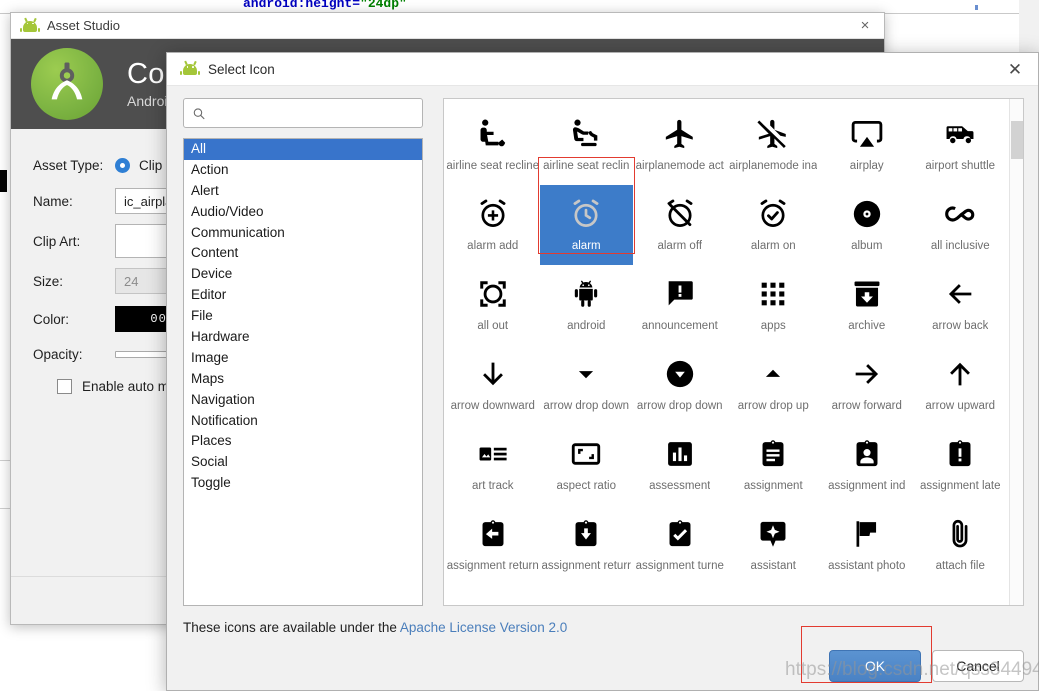 This screenshot has height=691, width=1039. What do you see at coordinates (867, 134) in the screenshot?
I see `airplay-icon` at bounding box center [867, 134].